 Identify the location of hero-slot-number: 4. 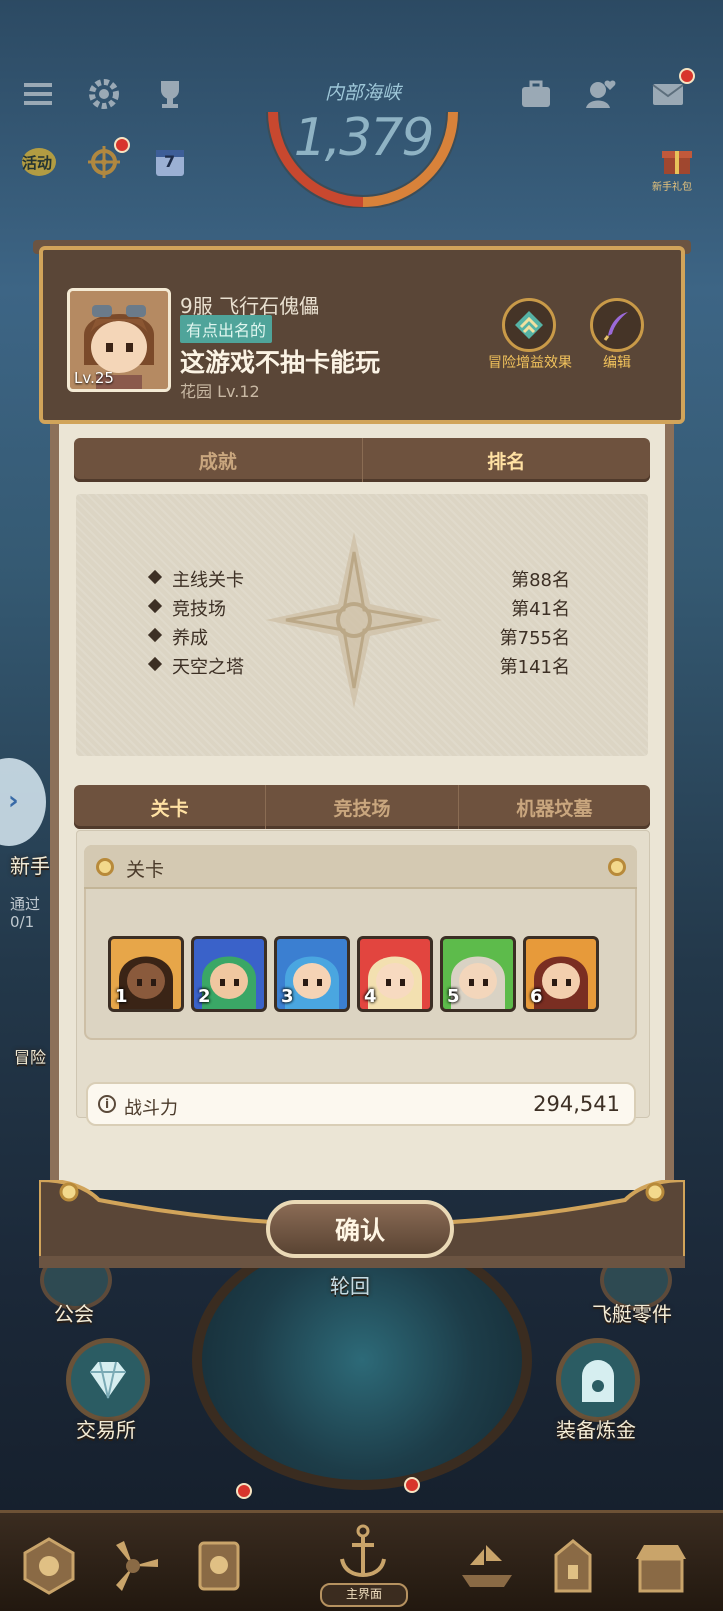
(370, 996).